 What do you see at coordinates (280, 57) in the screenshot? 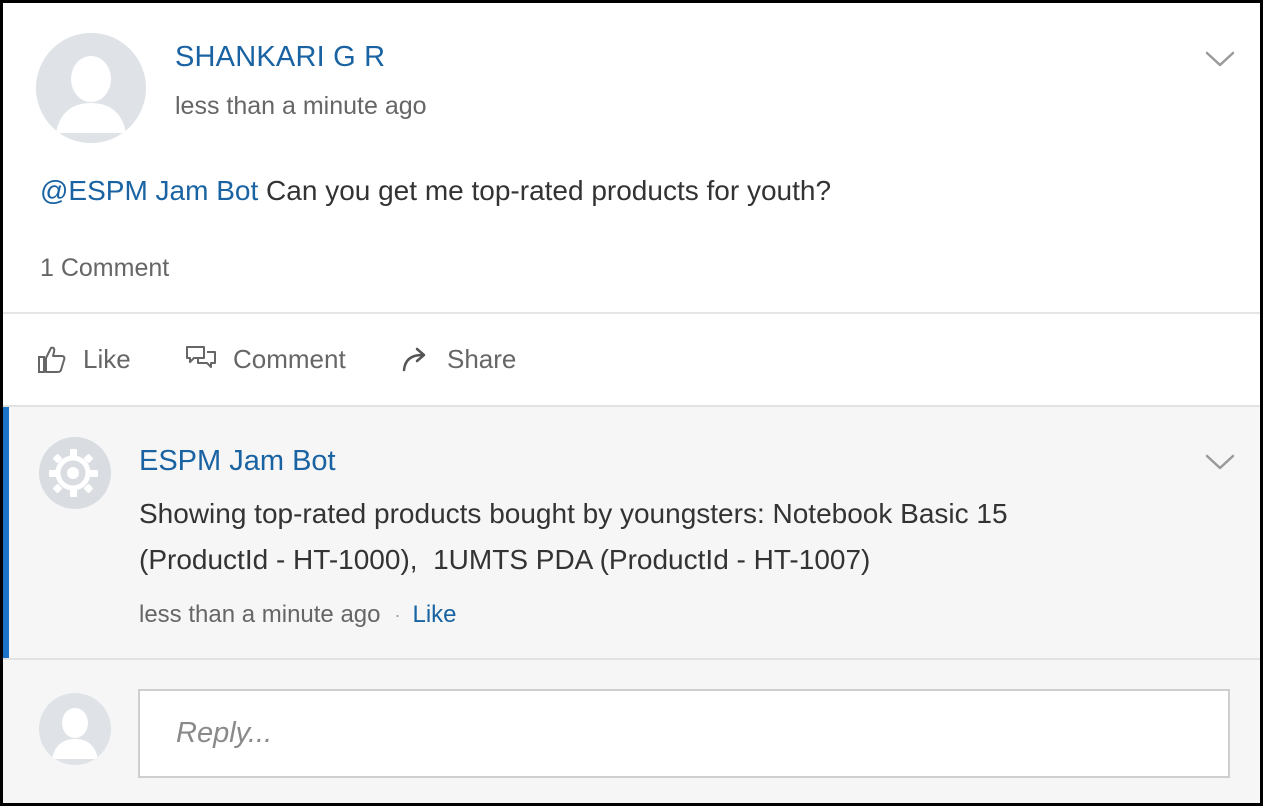
I see `post-author-name: SHANKARI G R` at bounding box center [280, 57].